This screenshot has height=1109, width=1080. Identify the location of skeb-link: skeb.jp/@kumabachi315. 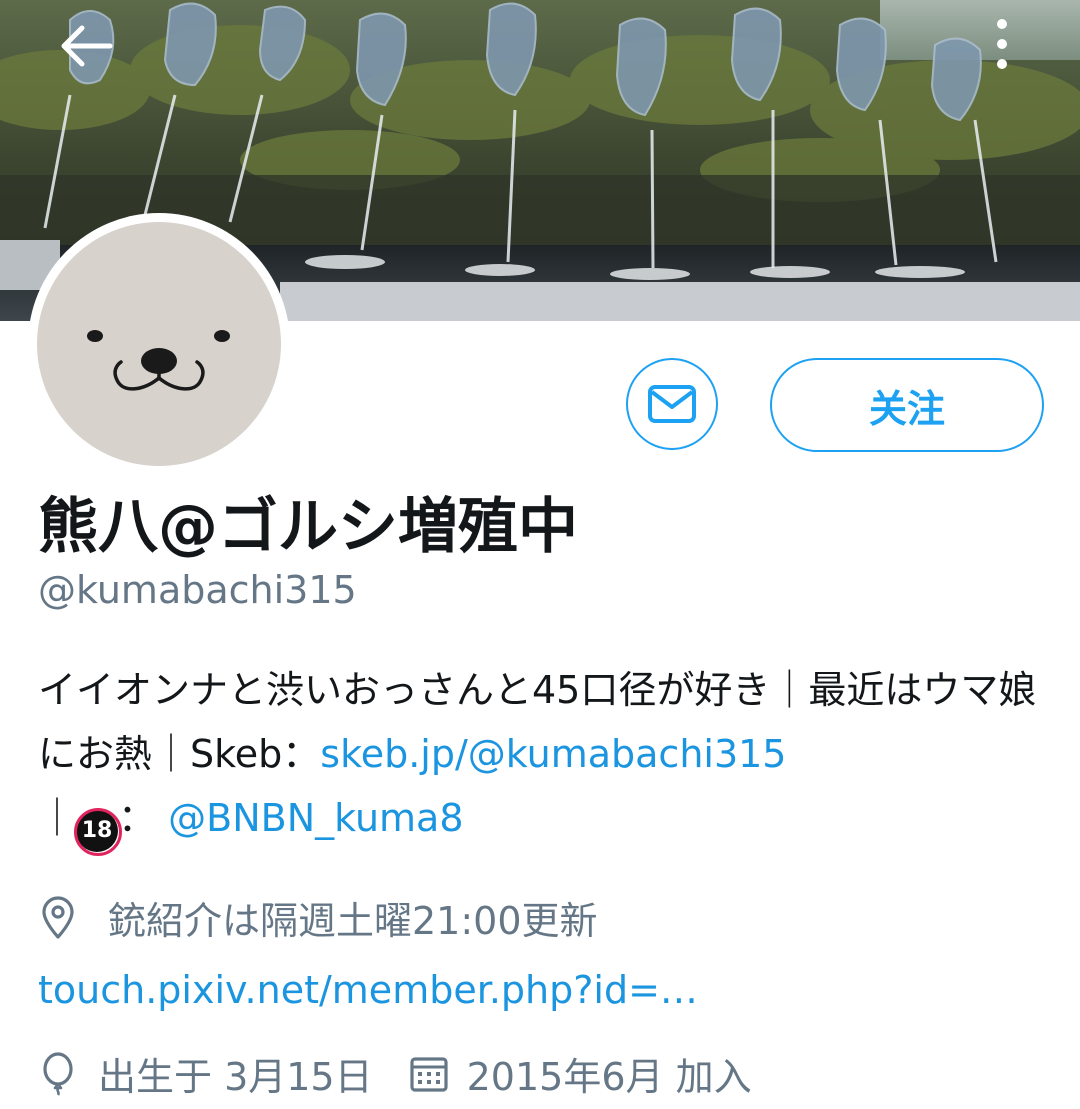
(553, 754).